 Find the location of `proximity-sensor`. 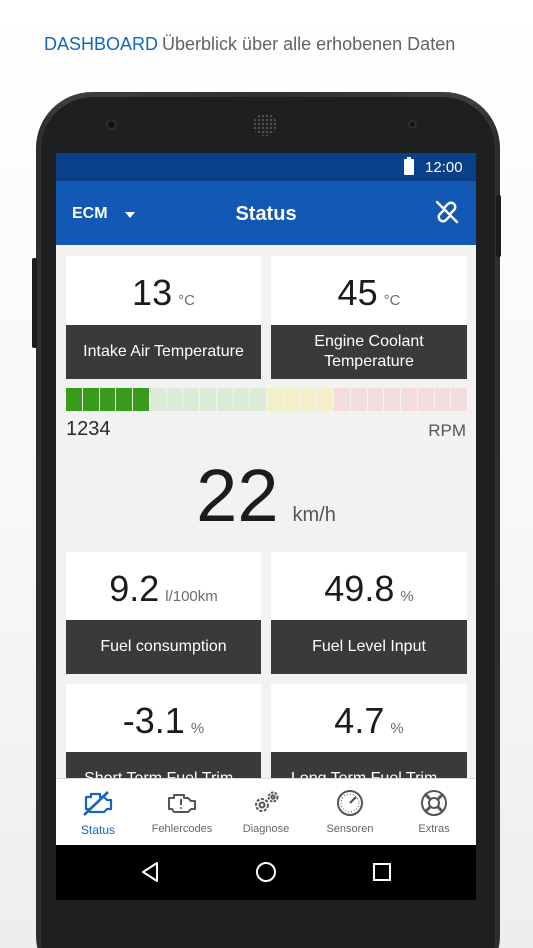

proximity-sensor is located at coordinates (412, 124).